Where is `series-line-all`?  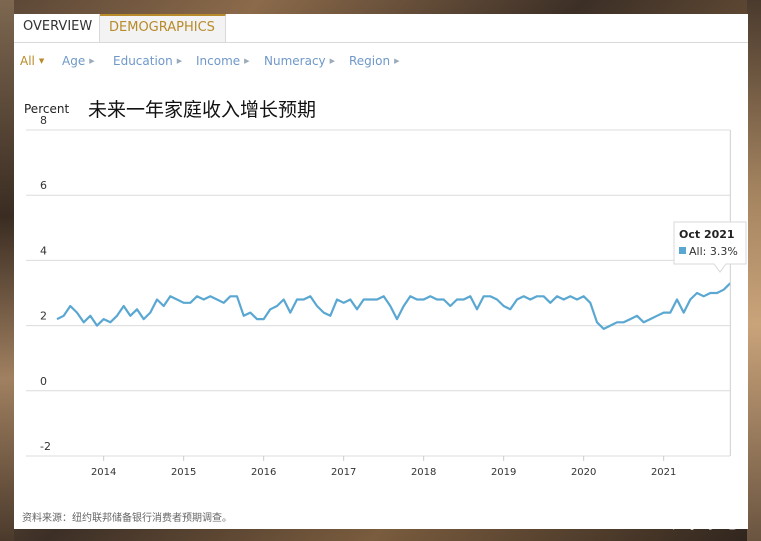 series-line-all is located at coordinates (394, 306).